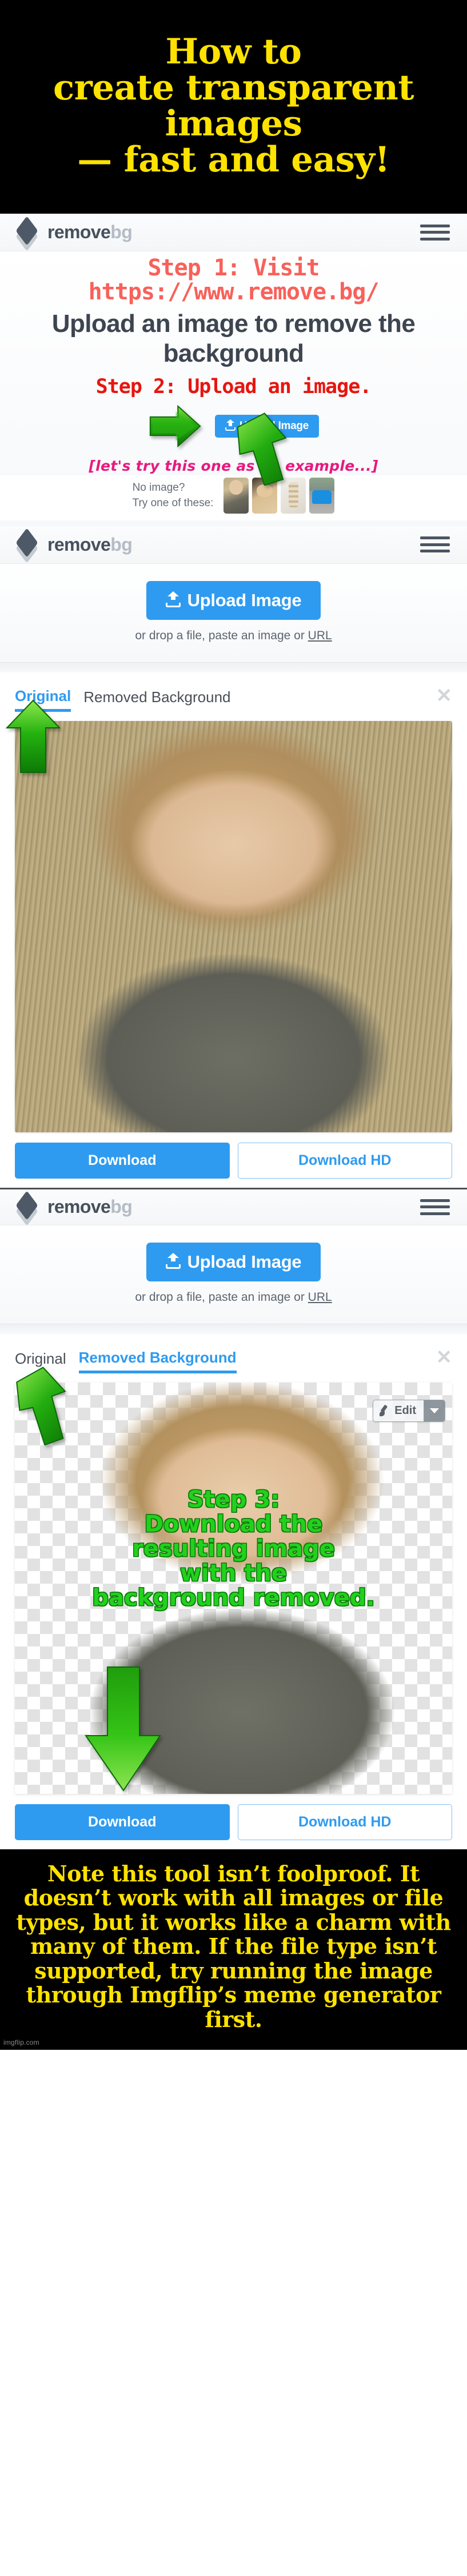  I want to click on drop-hint-2: or drop a file, paste an image or URL, so click(233, 638).